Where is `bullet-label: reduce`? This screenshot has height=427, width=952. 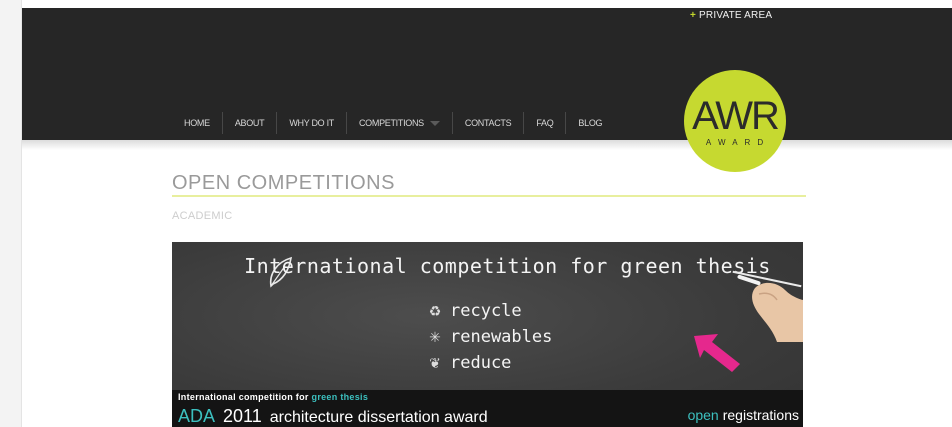
bullet-label: reduce is located at coordinates (481, 363).